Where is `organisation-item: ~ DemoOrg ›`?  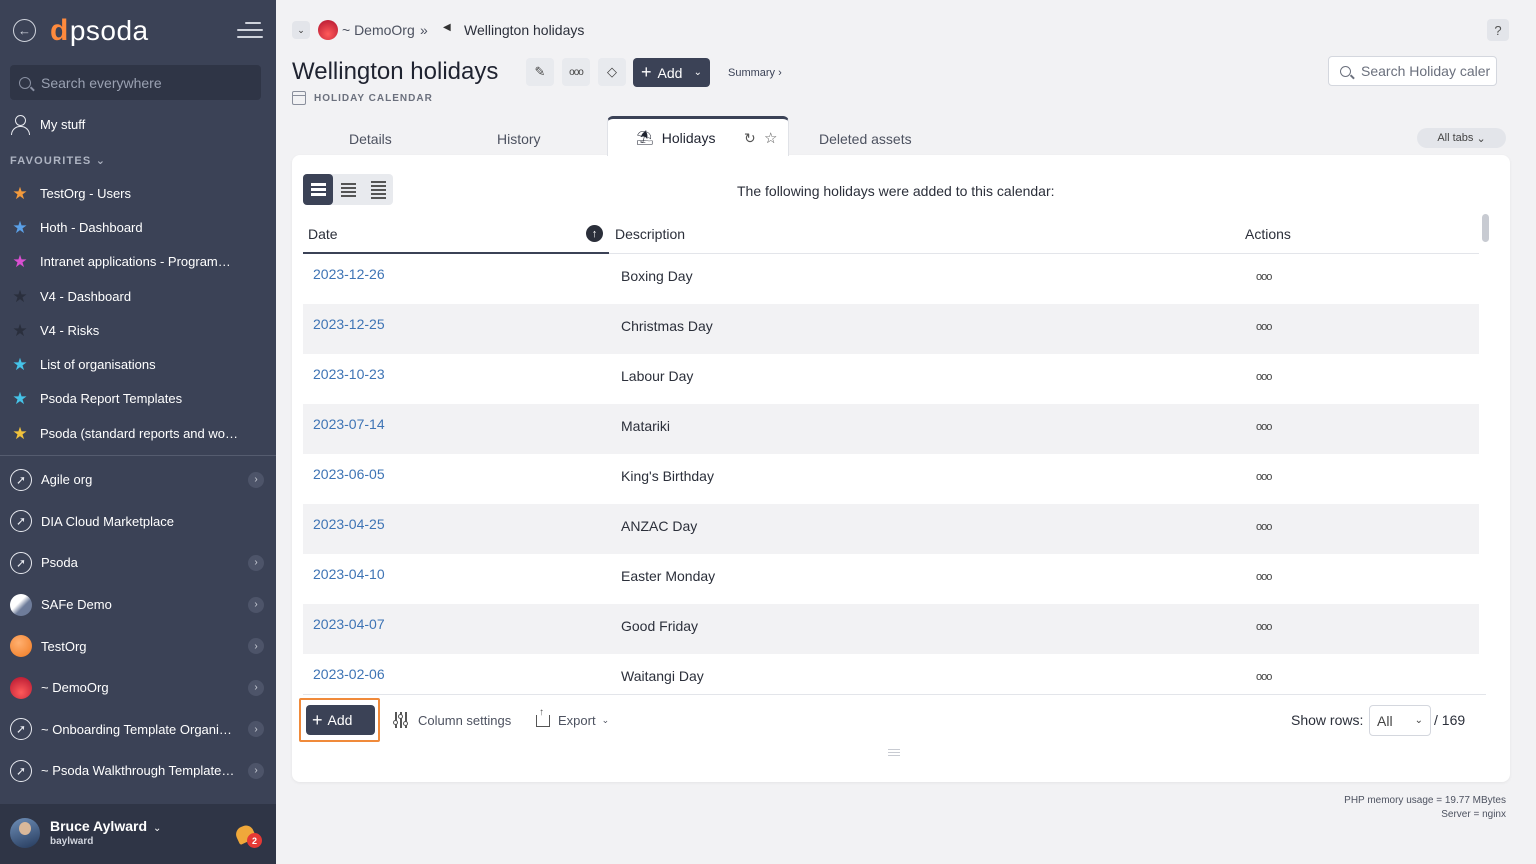 organisation-item: ~ DemoOrg › is located at coordinates (138, 688).